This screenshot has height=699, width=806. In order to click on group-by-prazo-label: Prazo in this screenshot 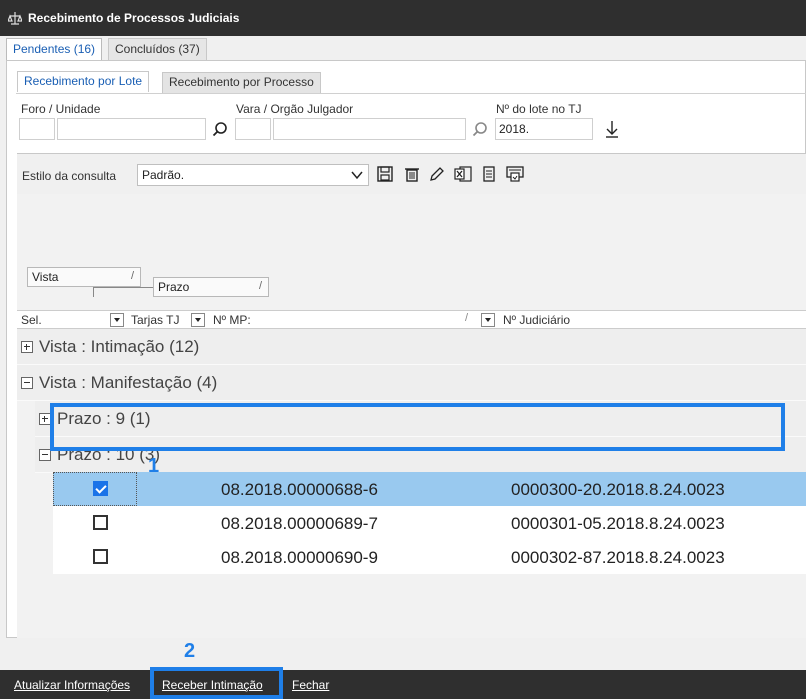, I will do `click(174, 287)`.